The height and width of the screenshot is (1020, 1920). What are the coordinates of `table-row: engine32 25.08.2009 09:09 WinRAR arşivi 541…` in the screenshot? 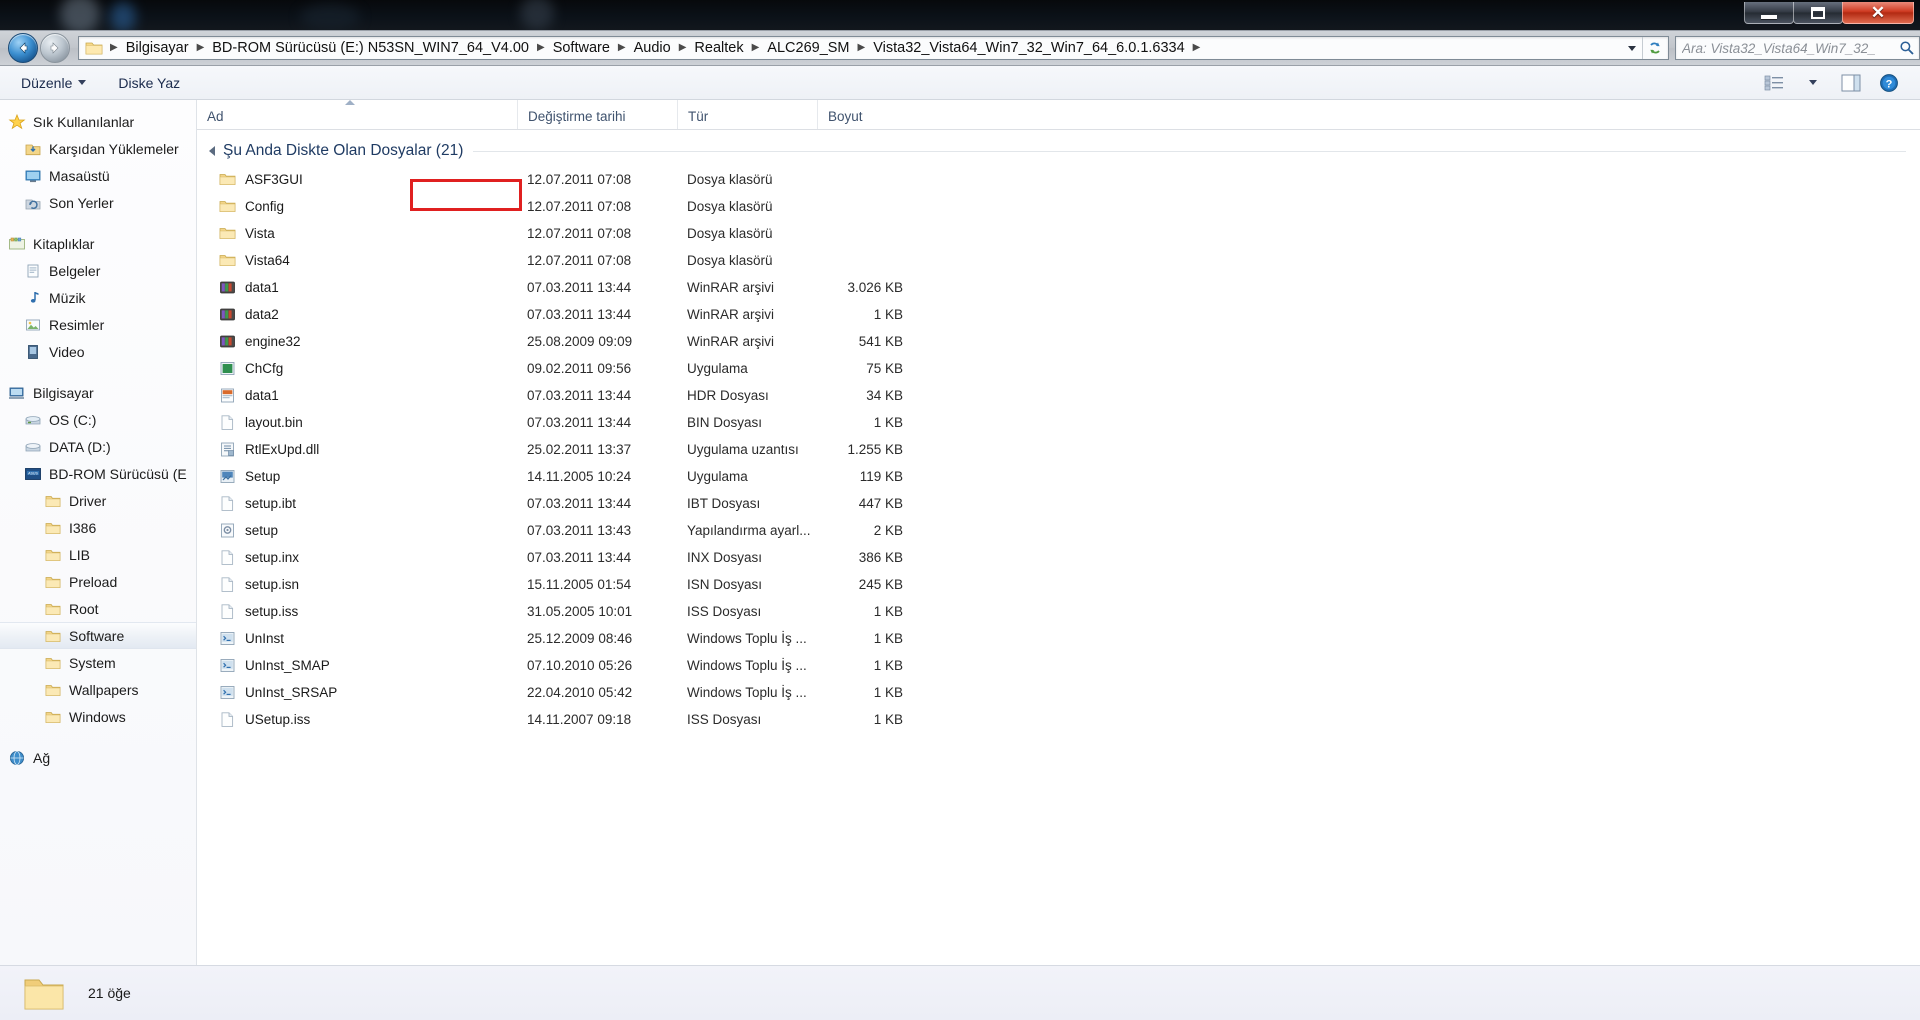 It's located at (1058, 341).